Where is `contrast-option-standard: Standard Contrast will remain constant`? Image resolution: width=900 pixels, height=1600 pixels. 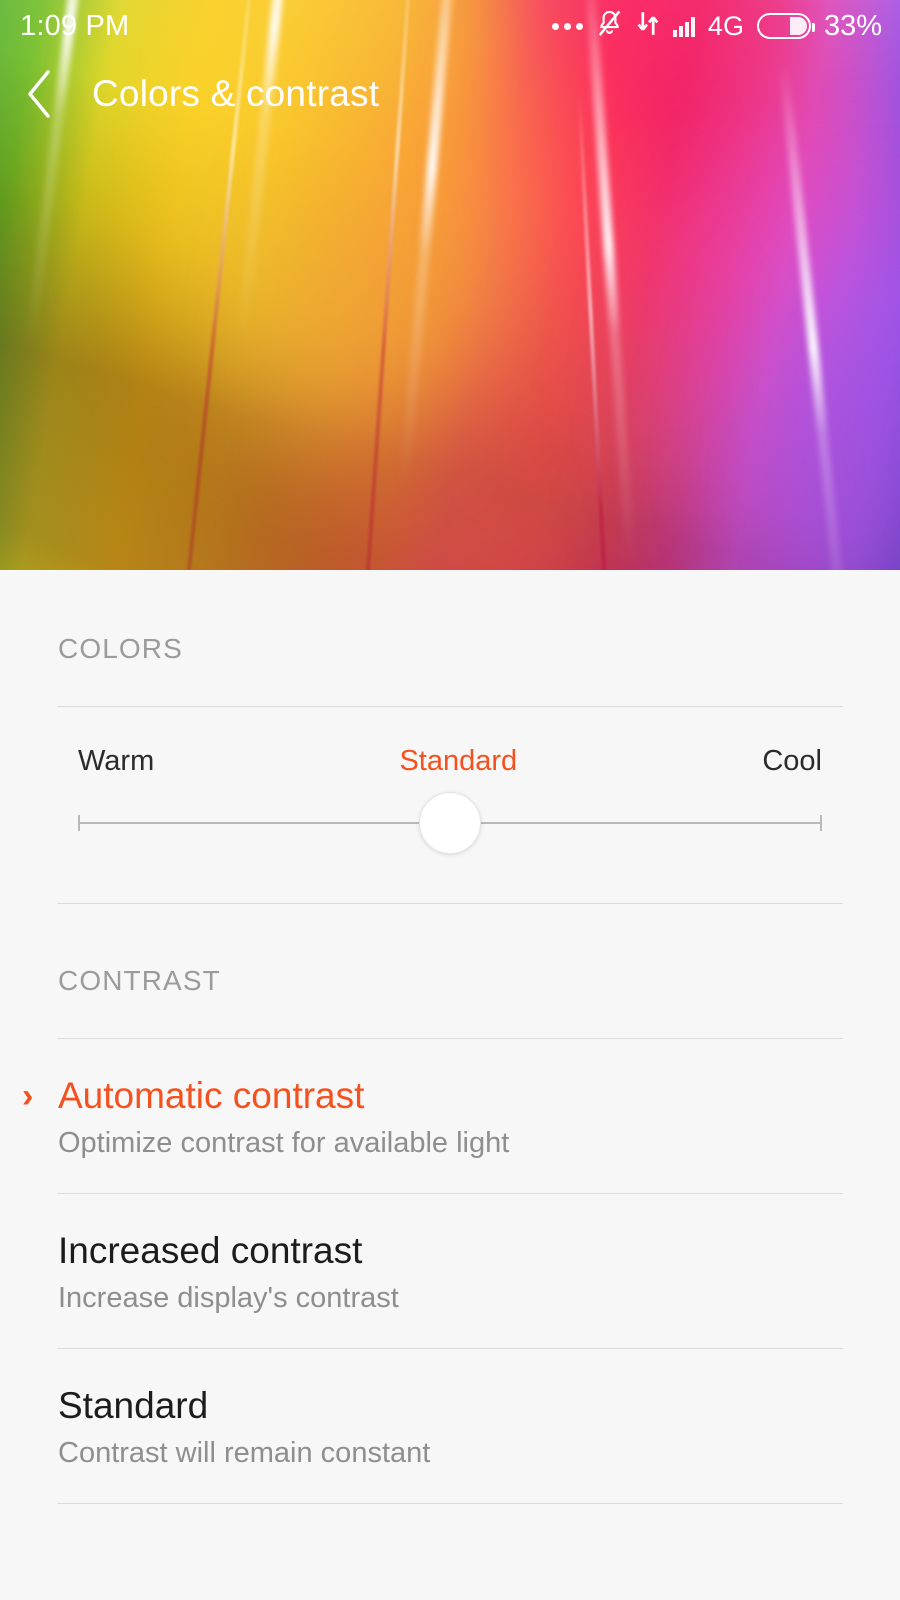
contrast-option-standard: Standard Contrast will remain constant is located at coordinates (450, 1426).